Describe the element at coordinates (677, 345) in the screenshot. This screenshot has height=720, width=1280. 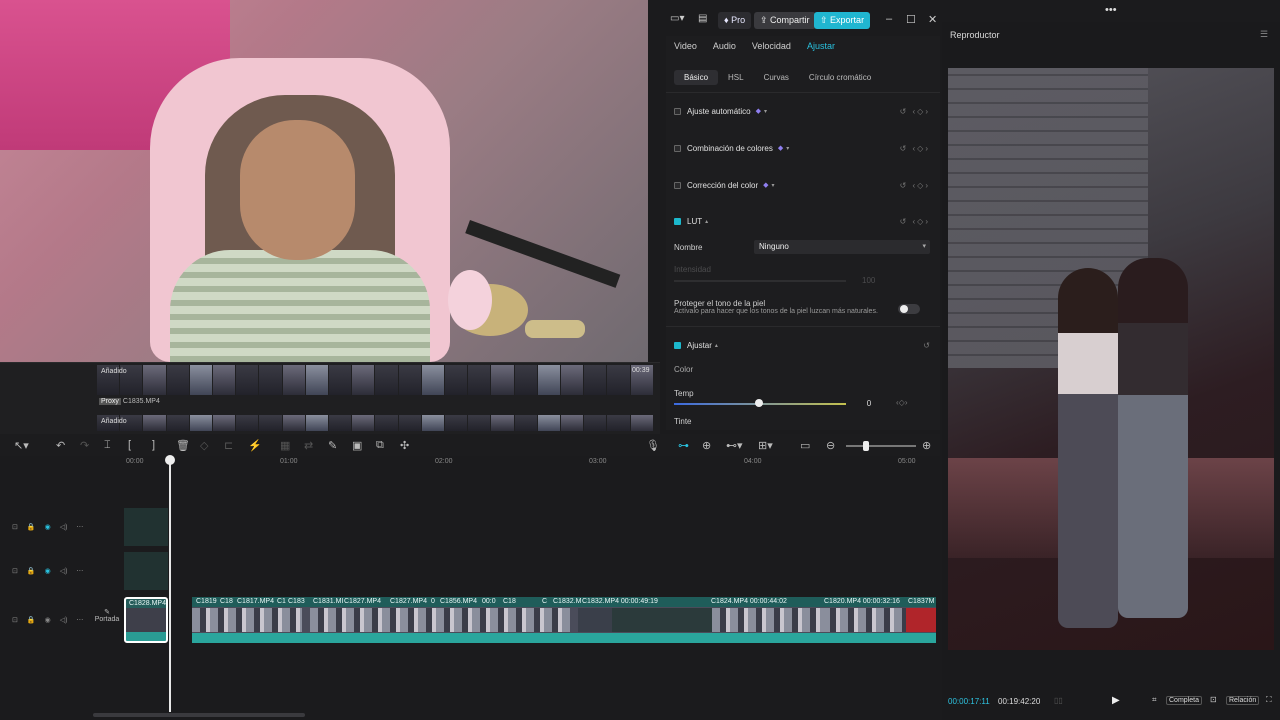
I see `adjust-checkbox` at that location.